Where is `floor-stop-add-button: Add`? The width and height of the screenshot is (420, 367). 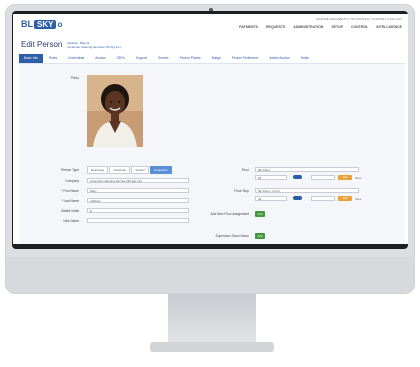
floor-stop-add-button: Add is located at coordinates (345, 198).